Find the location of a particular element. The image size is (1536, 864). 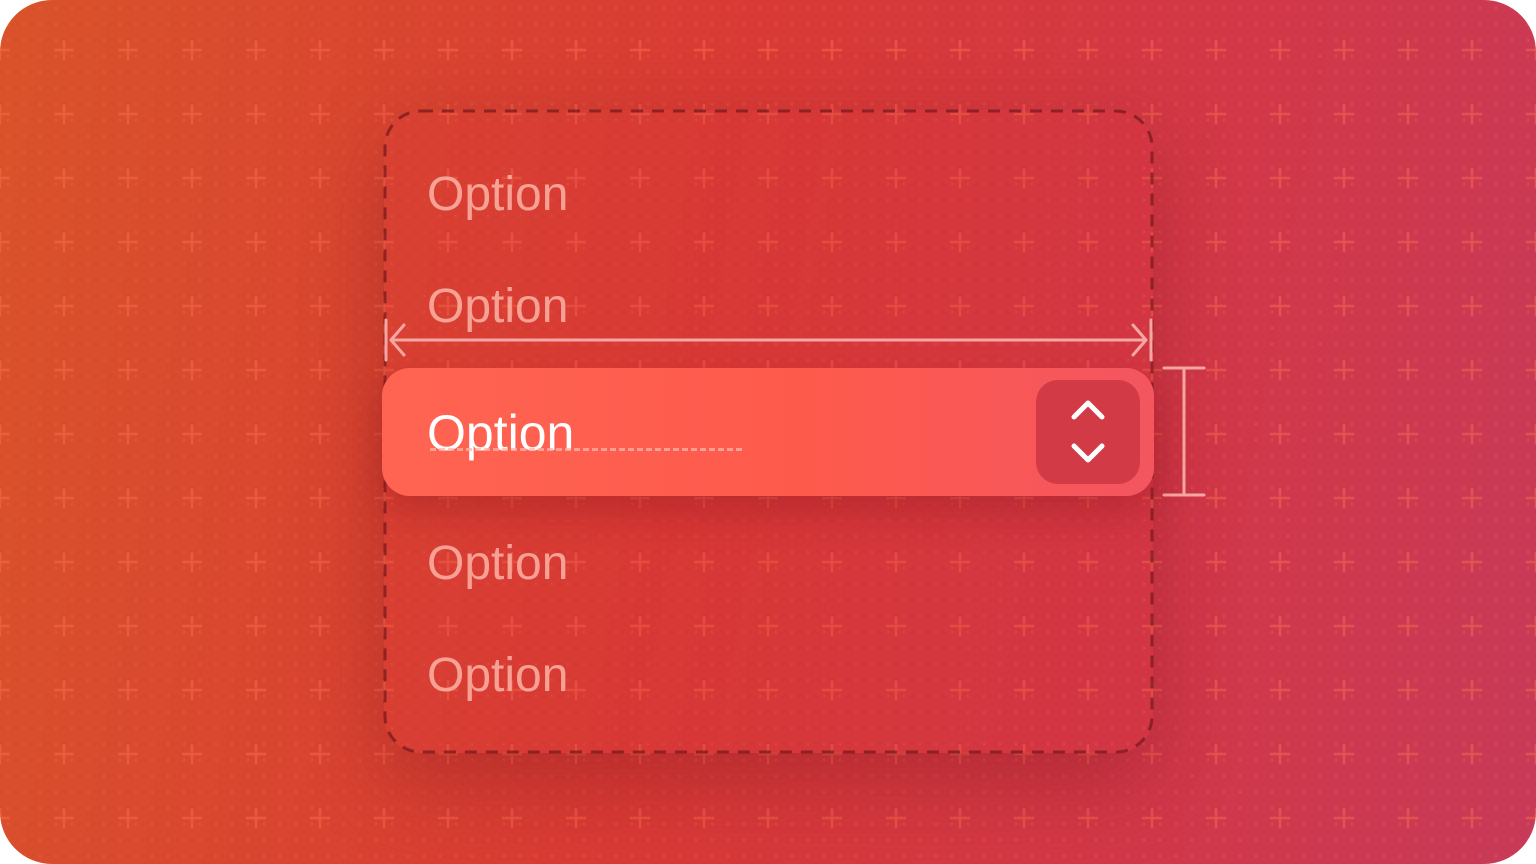

select-value: Option is located at coordinates (501, 433).